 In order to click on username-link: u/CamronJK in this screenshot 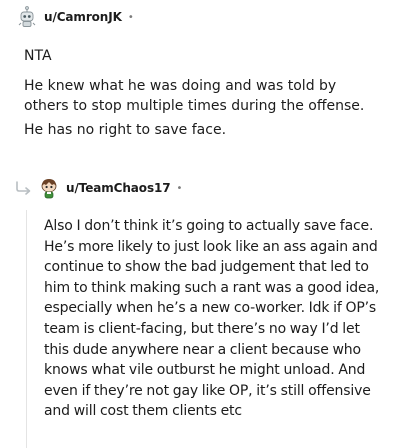, I will do `click(83, 17)`.